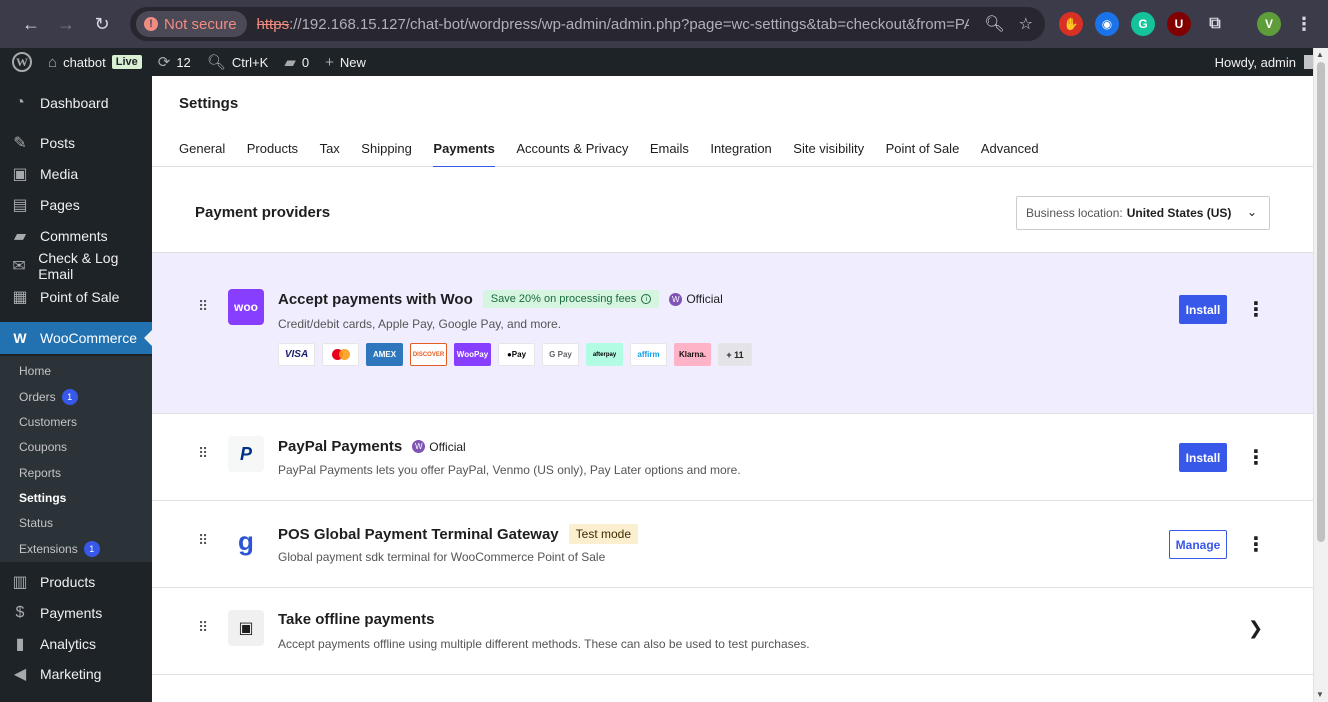 Image resolution: width=1328 pixels, height=702 pixels. What do you see at coordinates (1198, 544) in the screenshot?
I see `manage-button: Manage` at bounding box center [1198, 544].